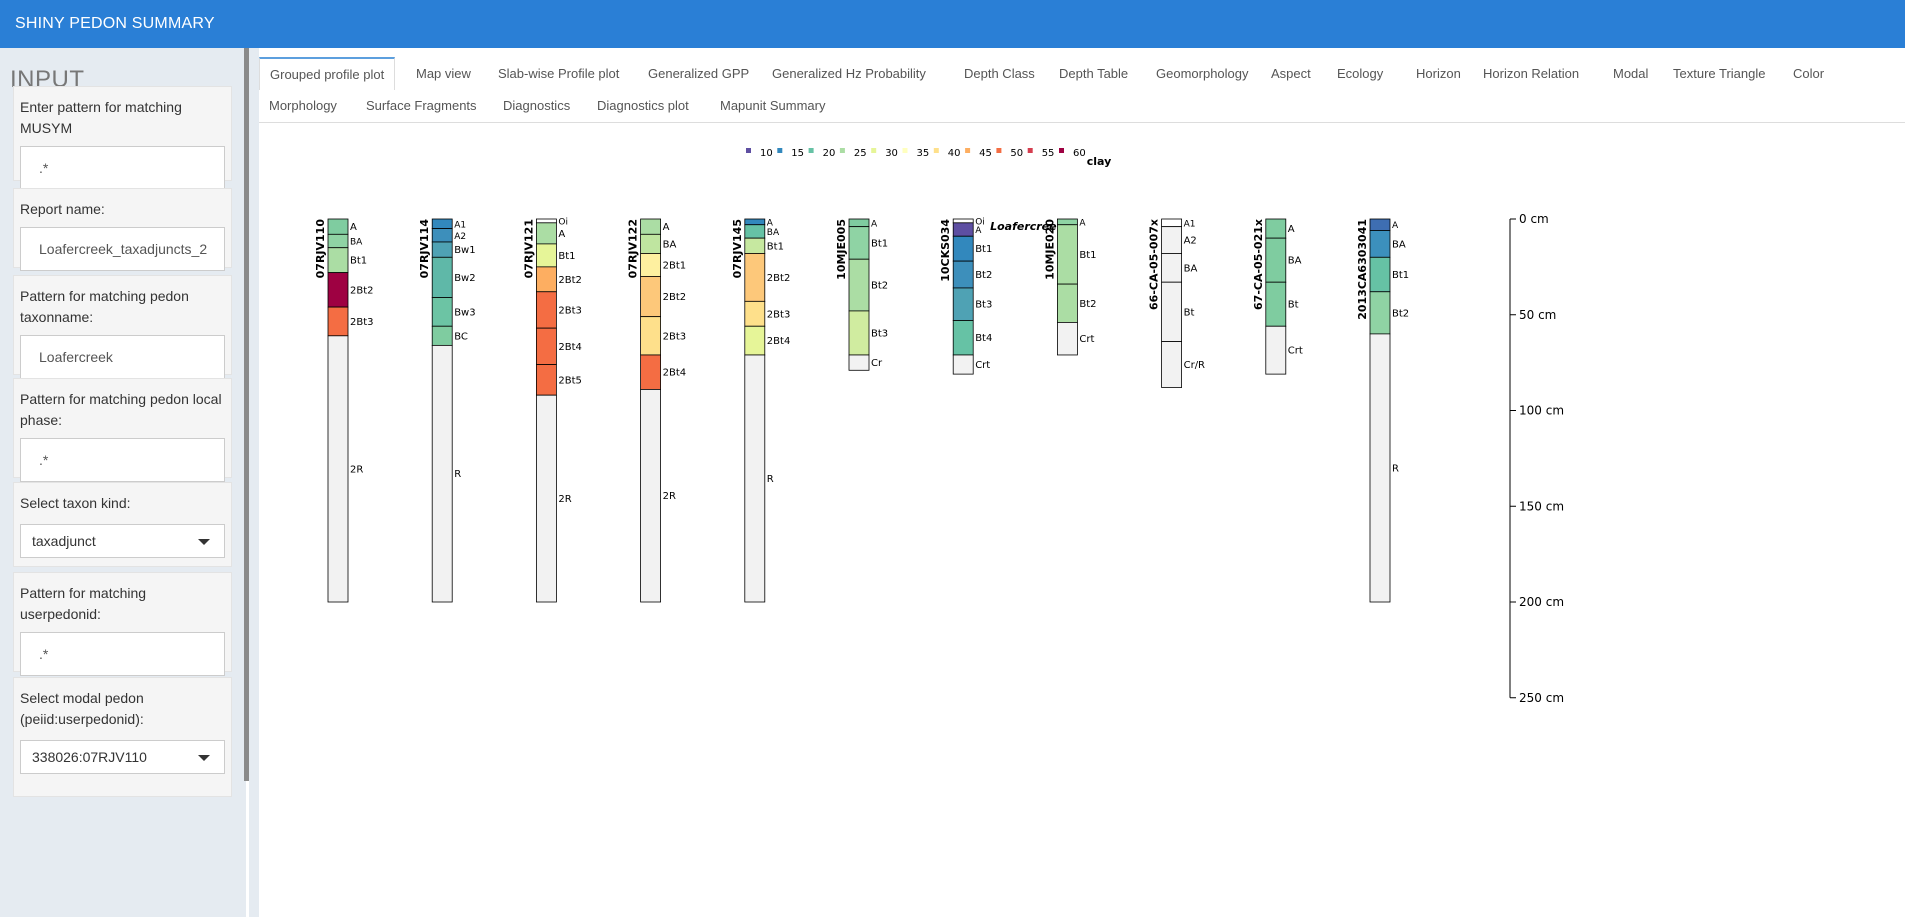  I want to click on depth-tick-label: 200 cm, so click(1541, 602).